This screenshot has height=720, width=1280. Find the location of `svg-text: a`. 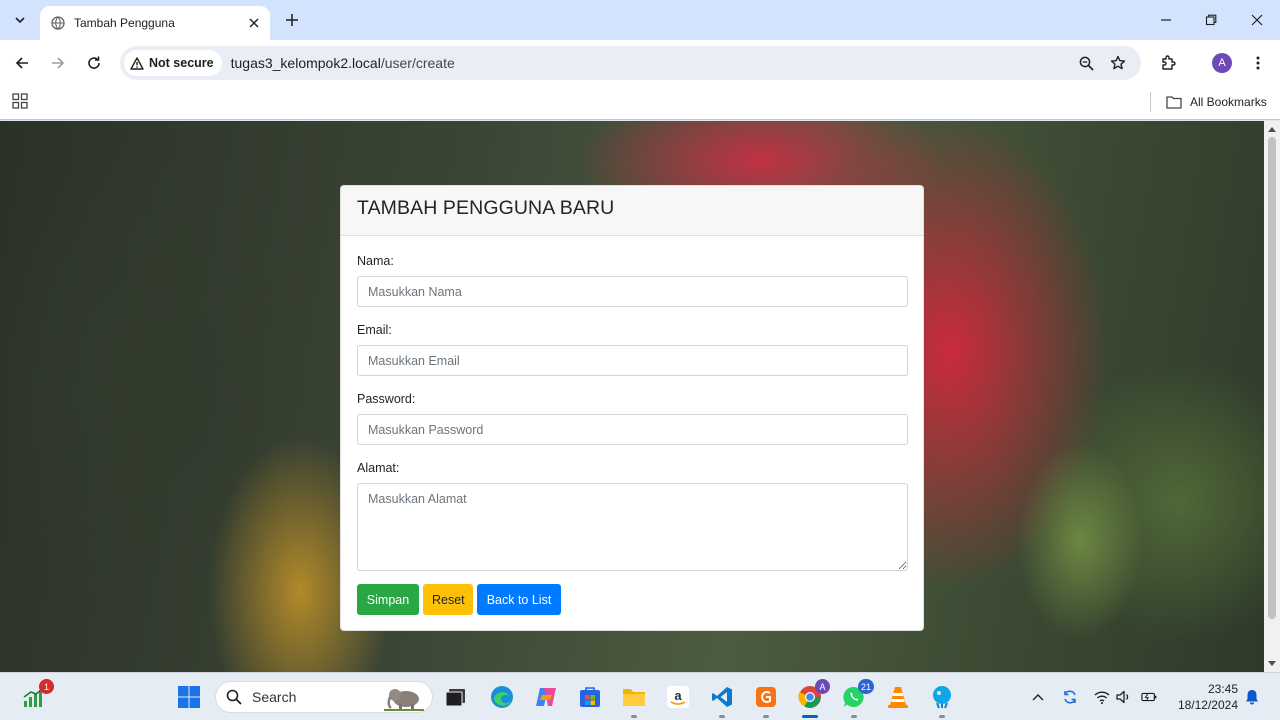

svg-text: a is located at coordinates (678, 695).